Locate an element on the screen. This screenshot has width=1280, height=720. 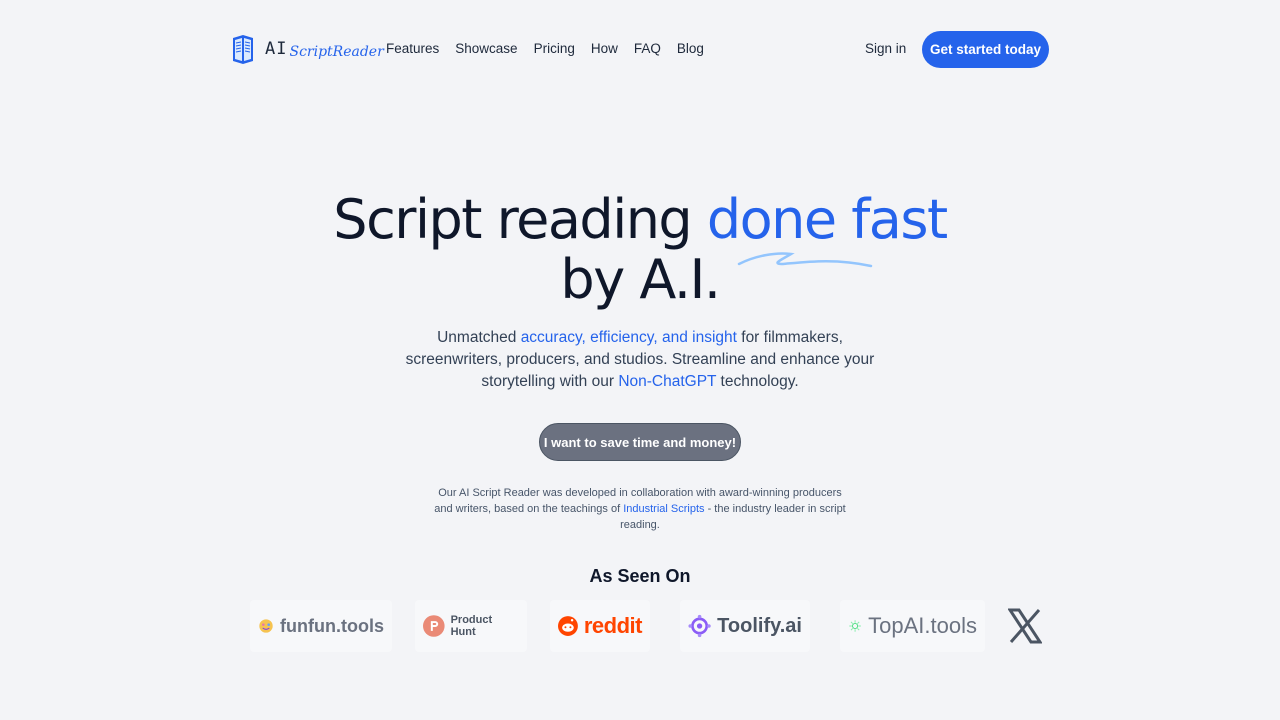
toolify-logo: Toolify.ai is located at coordinates (745, 626).